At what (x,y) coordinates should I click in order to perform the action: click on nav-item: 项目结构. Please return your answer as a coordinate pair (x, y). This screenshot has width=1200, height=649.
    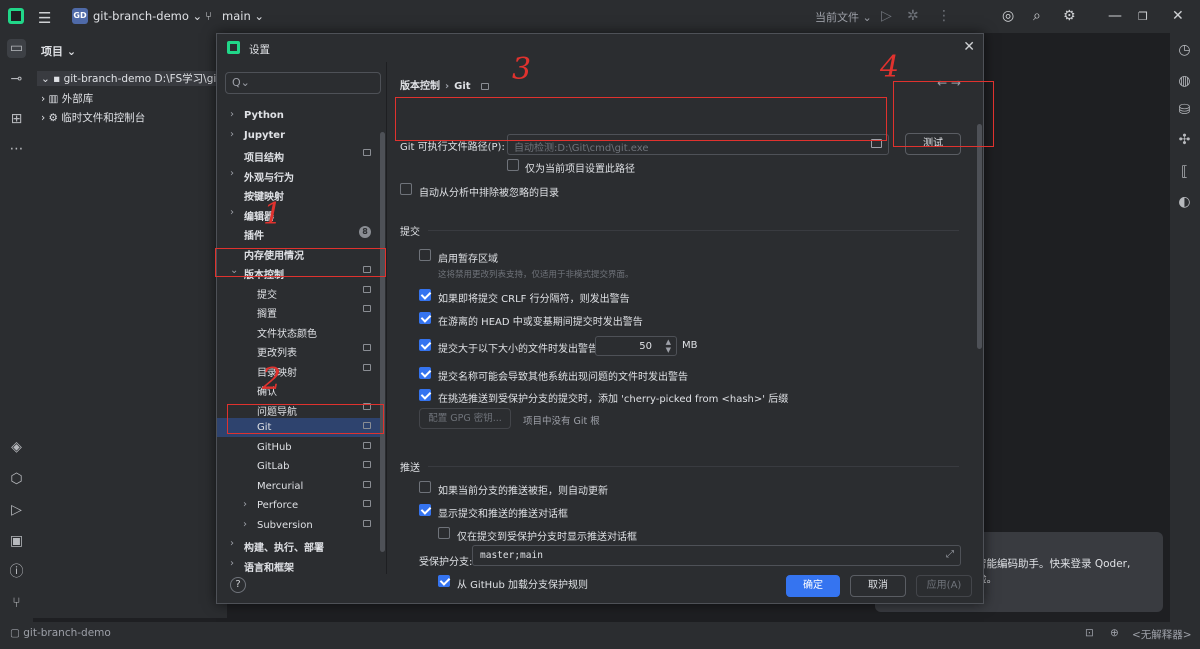
    Looking at the image, I should click on (299, 154).